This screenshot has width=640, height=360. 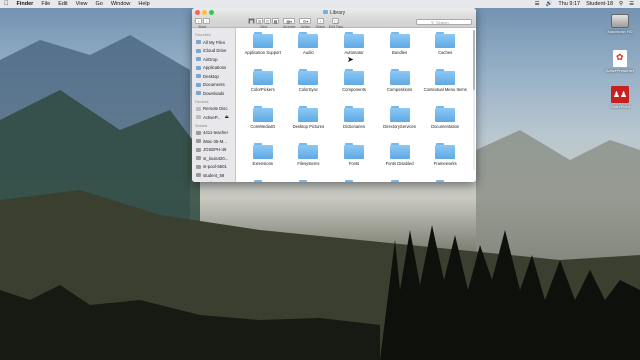 I want to click on folder-item: Application Support, so click(x=263, y=47).